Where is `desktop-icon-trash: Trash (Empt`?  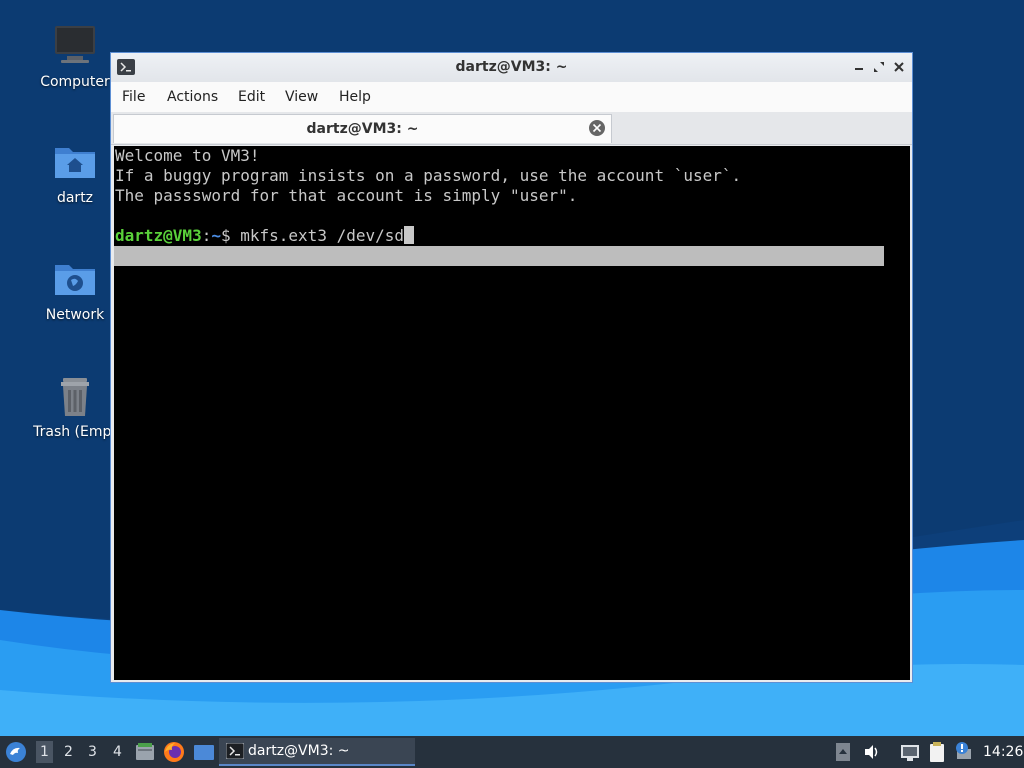 desktop-icon-trash: Trash (Empt is located at coordinates (75, 406).